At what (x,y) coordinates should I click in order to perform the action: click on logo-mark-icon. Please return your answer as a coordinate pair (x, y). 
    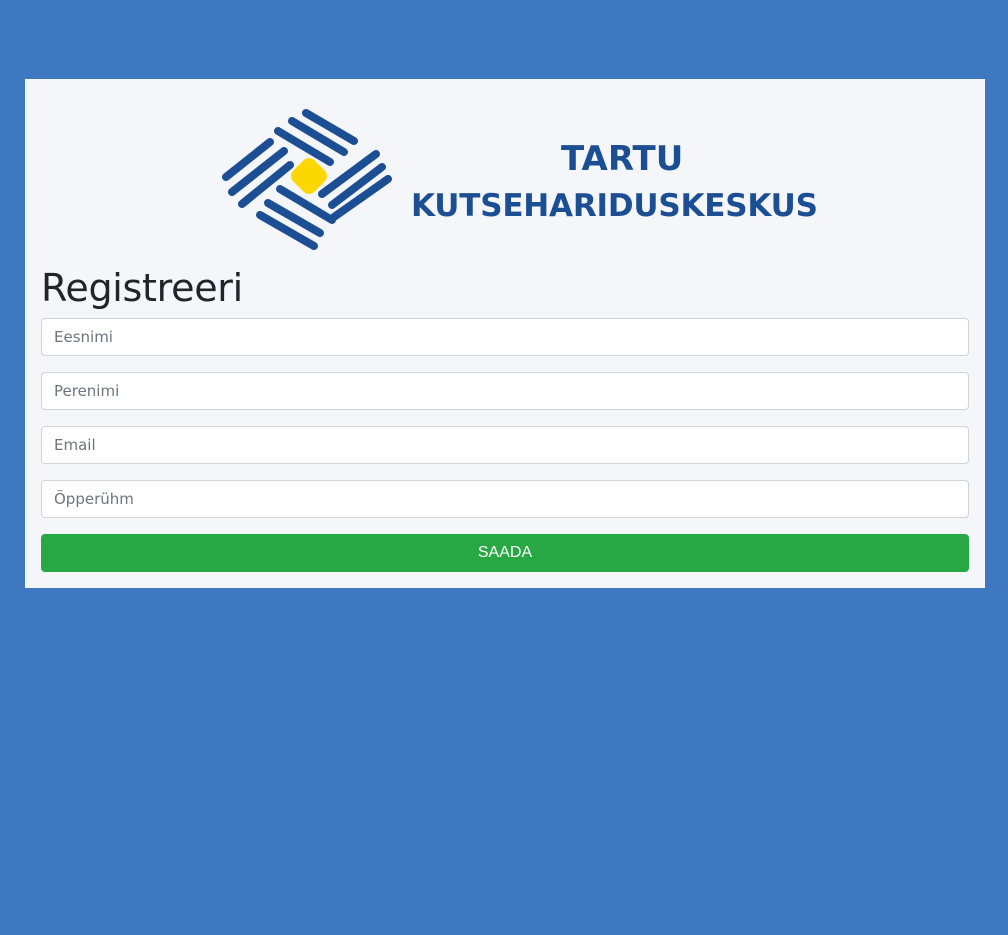
    Looking at the image, I should click on (307, 179).